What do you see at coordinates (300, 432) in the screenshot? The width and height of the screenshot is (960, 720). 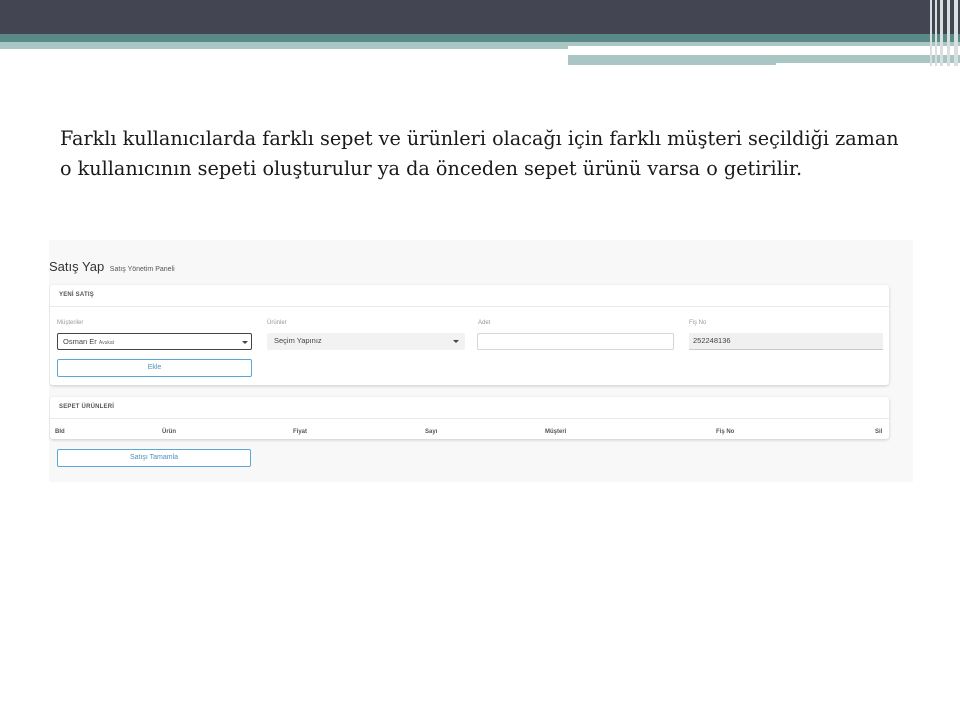 I see `table-header-price: Fiyat` at bounding box center [300, 432].